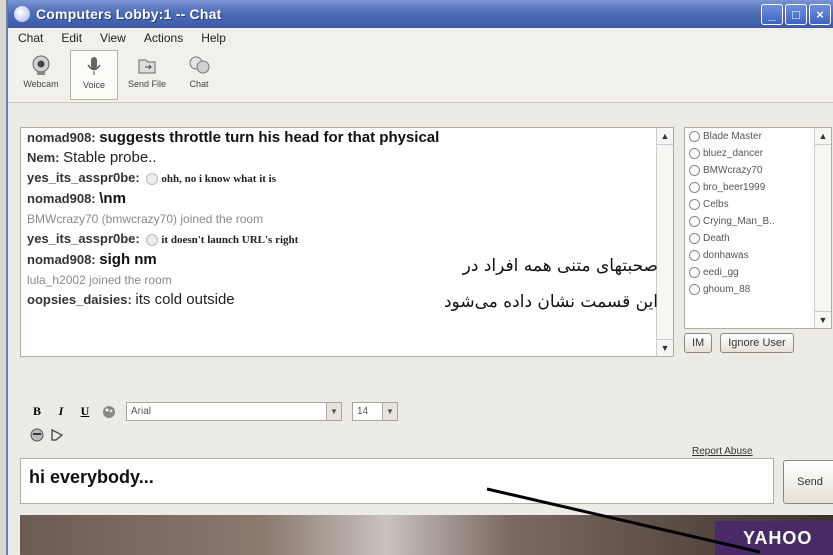 This screenshot has width=833, height=555. What do you see at coordinates (698, 343) in the screenshot?
I see `im-button: IM` at bounding box center [698, 343].